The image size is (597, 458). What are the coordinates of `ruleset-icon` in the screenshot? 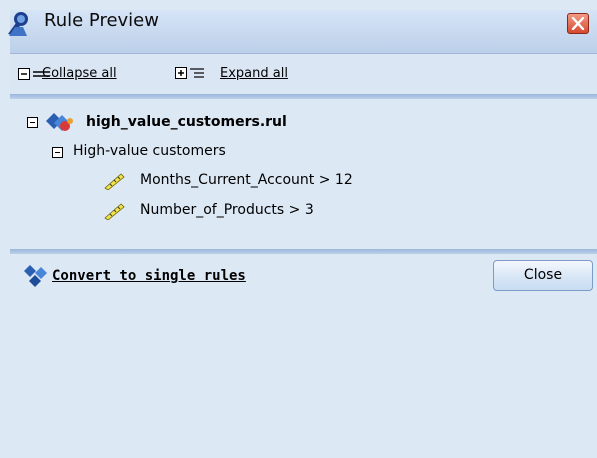 It's located at (61, 124).